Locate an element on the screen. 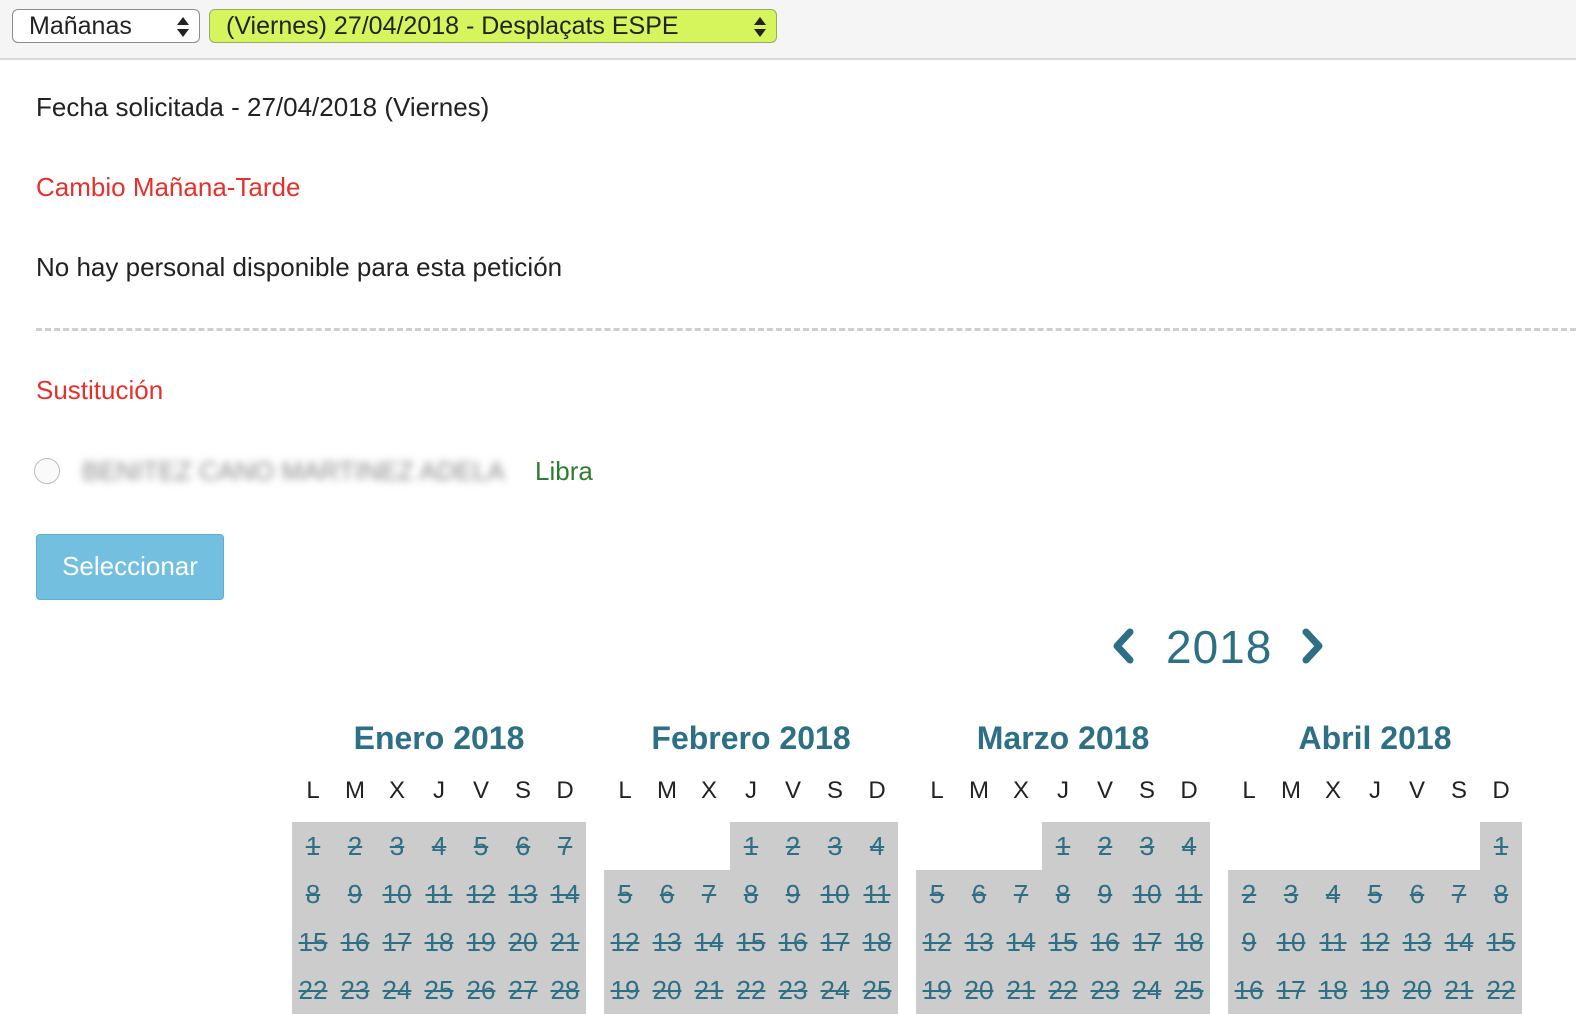 Image resolution: width=1576 pixels, height=1014 pixels. calendar-day: 26 is located at coordinates (481, 990).